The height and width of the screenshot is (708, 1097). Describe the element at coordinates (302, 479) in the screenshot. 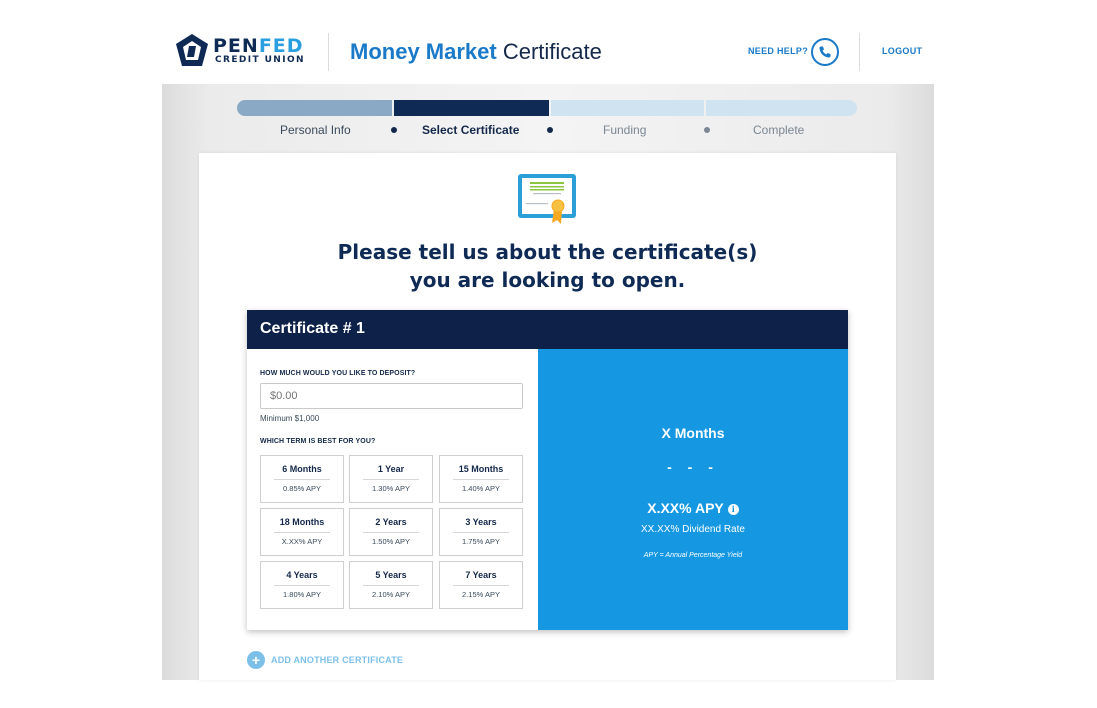

I see `term-option-6-months: 6 Months 0.85% APY` at that location.